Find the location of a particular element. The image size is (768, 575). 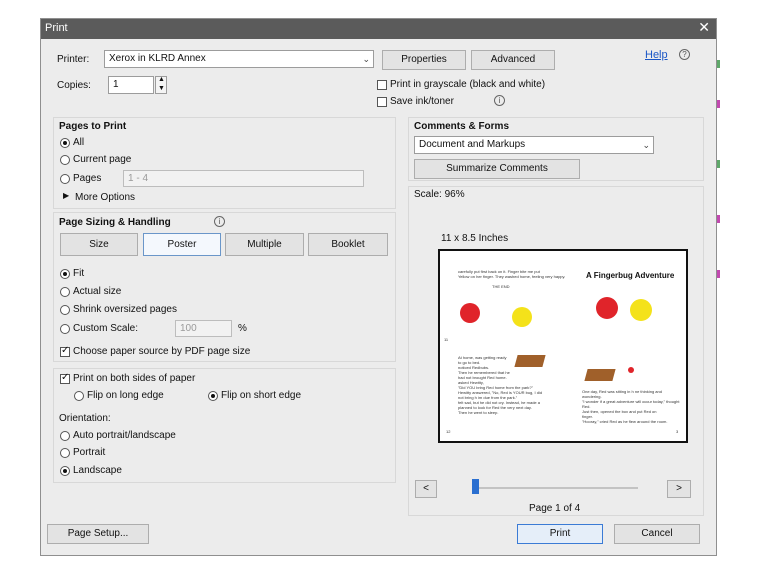

pages-all-label: All is located at coordinates (79, 142).